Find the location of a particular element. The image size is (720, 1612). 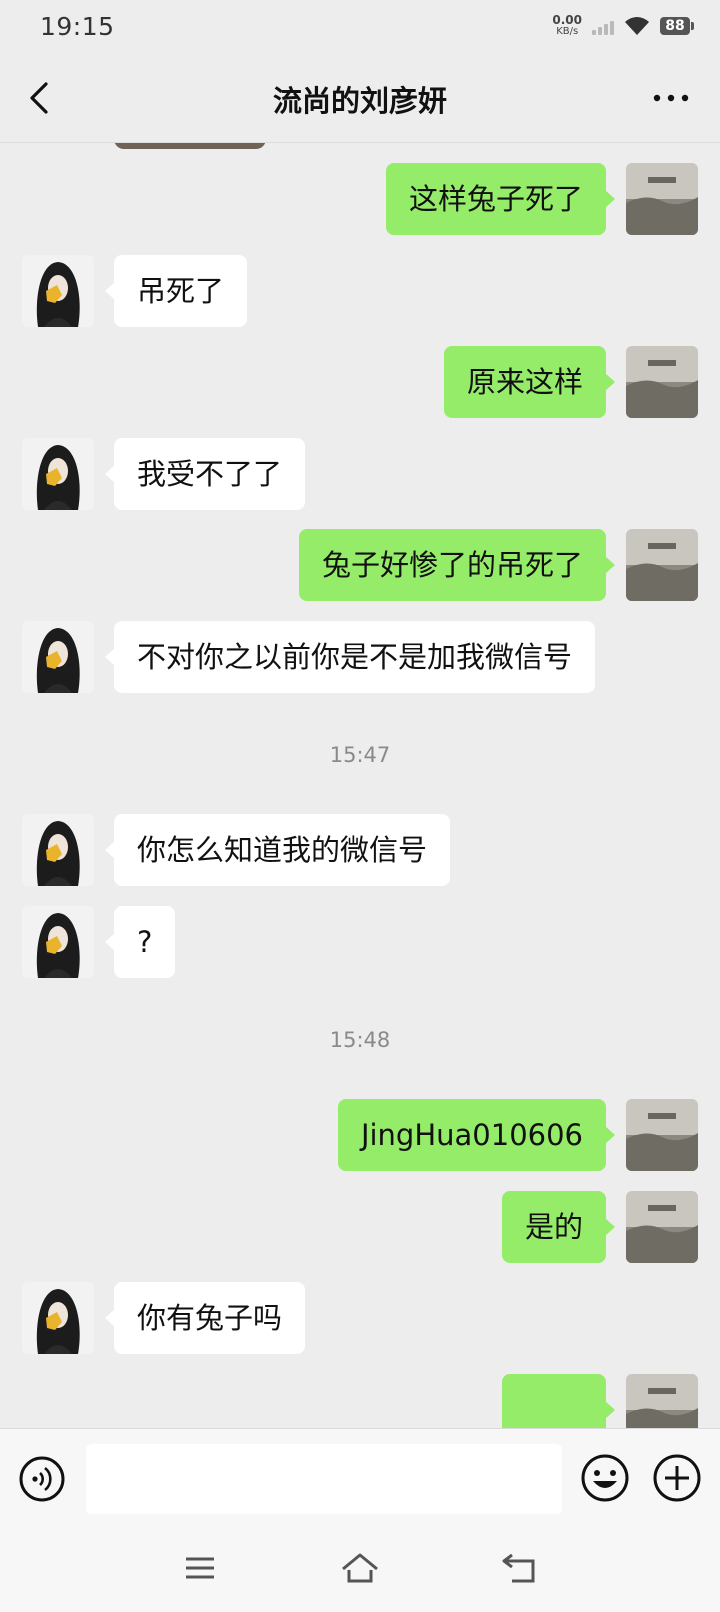

received-message: 不对你之以前你是不是加我微信号 is located at coordinates (360, 657).